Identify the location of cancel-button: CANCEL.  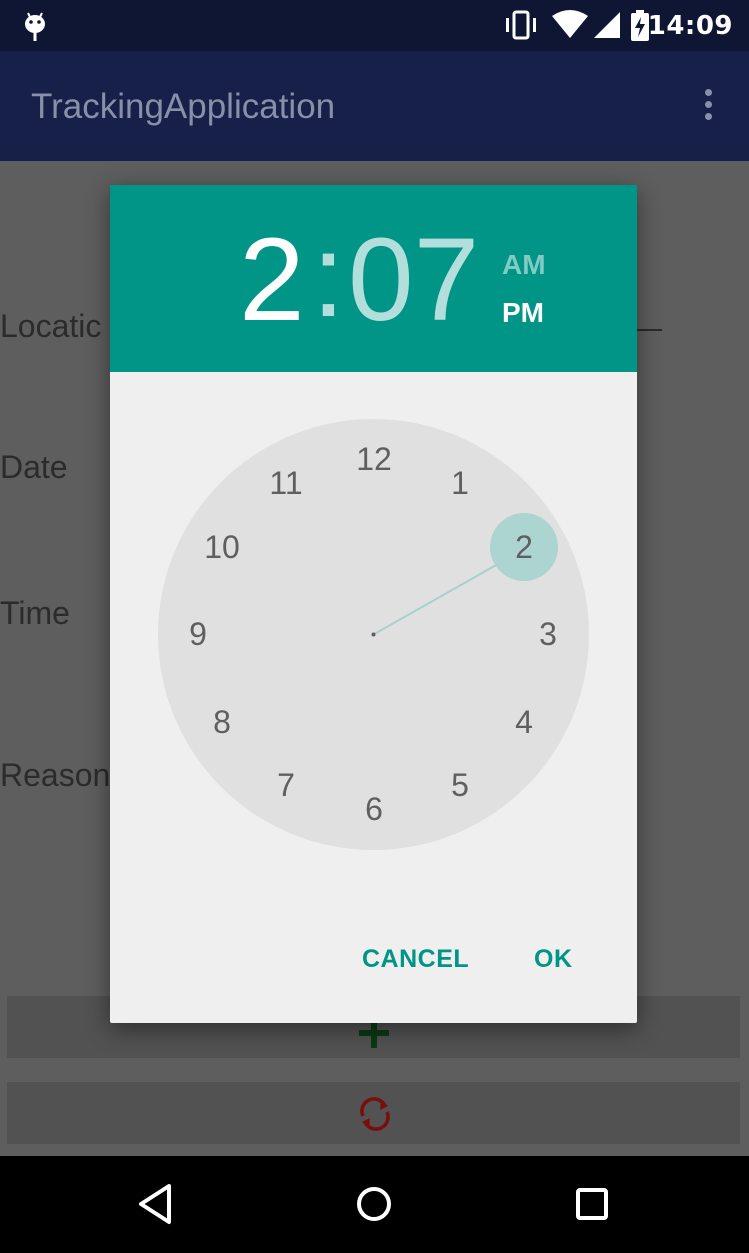
(415, 959).